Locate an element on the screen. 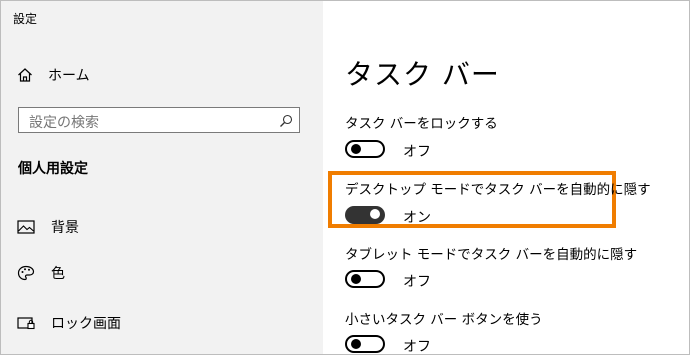 The width and height of the screenshot is (690, 355). toggle-small-buttons is located at coordinates (365, 344).